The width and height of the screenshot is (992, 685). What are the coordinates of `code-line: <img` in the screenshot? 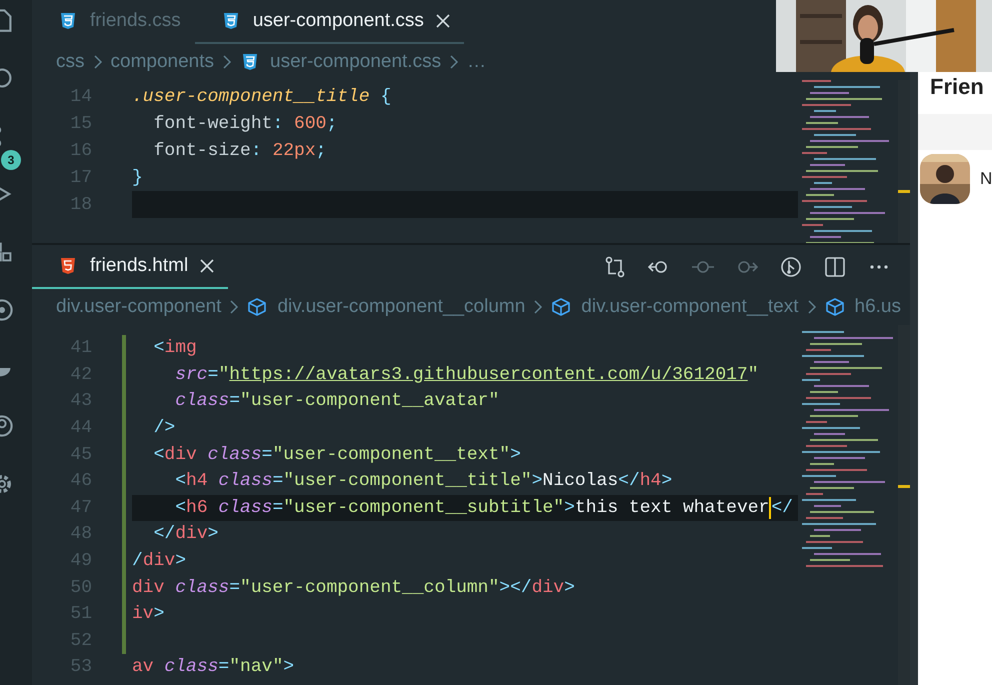 It's located at (175, 348).